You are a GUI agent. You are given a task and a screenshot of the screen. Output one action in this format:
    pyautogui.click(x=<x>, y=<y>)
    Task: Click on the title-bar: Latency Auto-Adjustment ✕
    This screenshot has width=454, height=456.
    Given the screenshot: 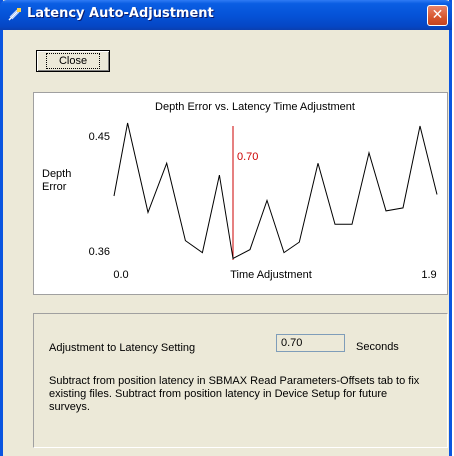 What is the action you would take?
    pyautogui.click(x=226, y=15)
    